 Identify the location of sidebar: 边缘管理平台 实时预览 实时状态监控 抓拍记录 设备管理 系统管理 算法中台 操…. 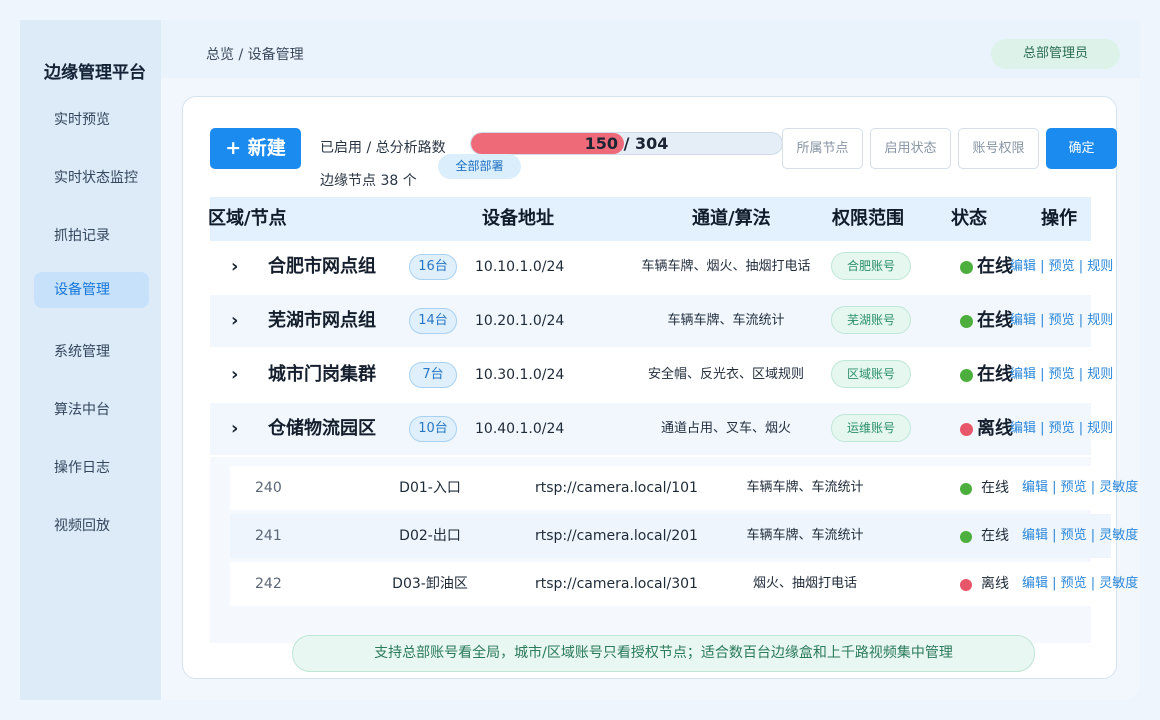
(90, 360).